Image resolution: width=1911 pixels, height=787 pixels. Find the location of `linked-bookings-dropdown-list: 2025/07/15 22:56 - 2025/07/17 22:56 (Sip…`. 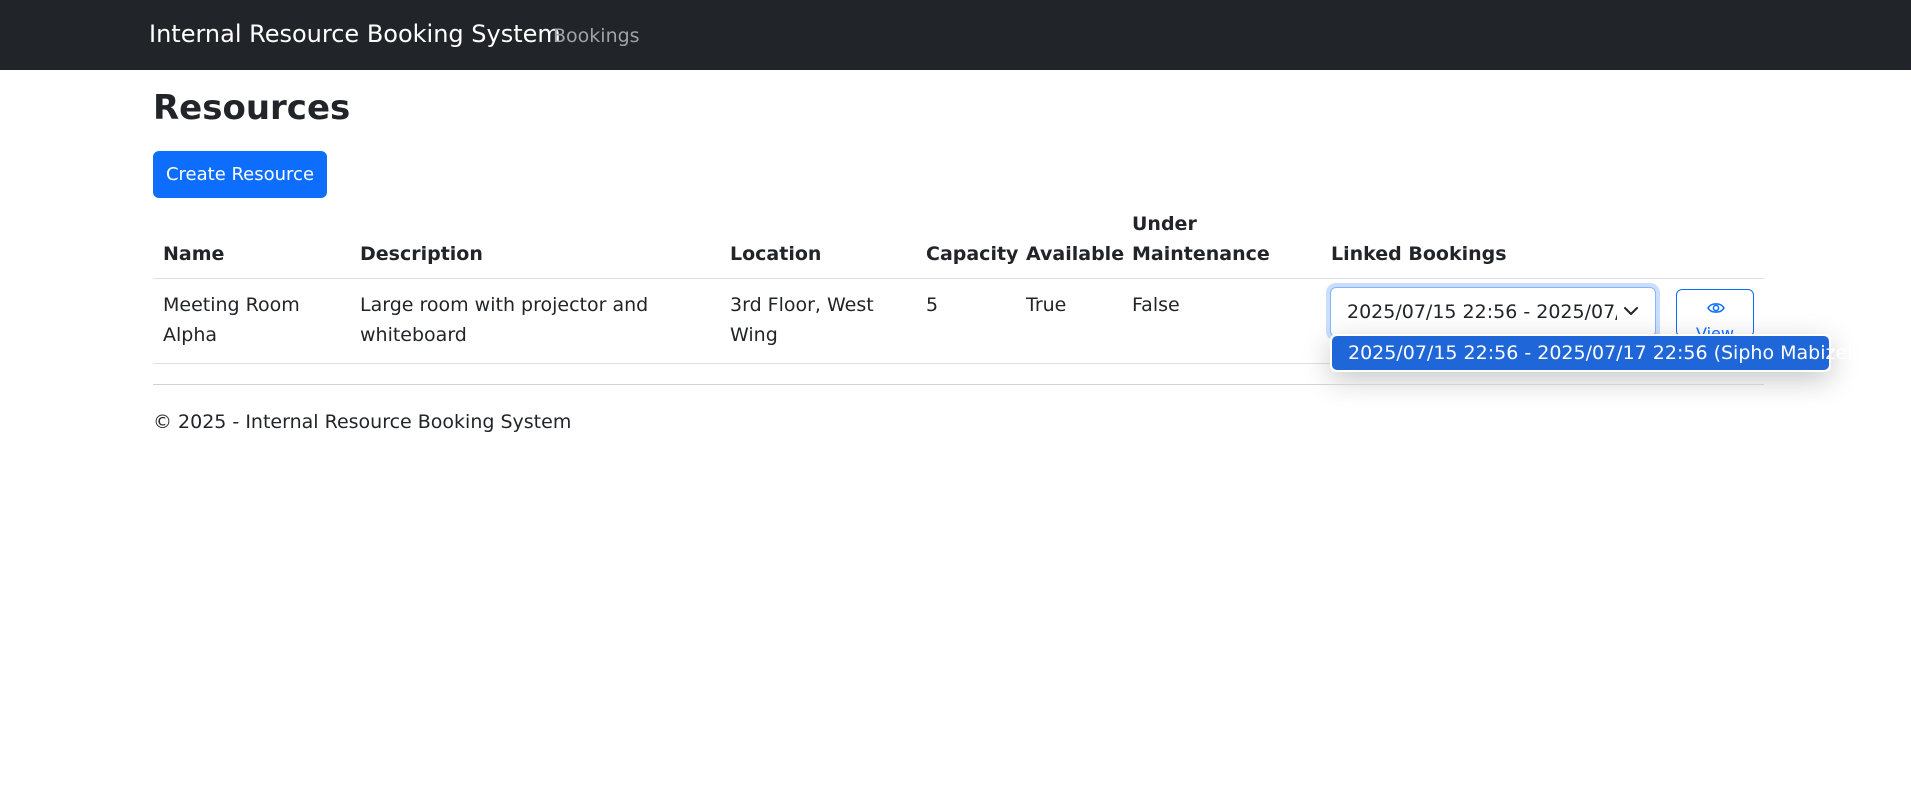

linked-bookings-dropdown-list: 2025/07/15 22:56 - 2025/07/17 22:56 (Sip… is located at coordinates (1600, 353).